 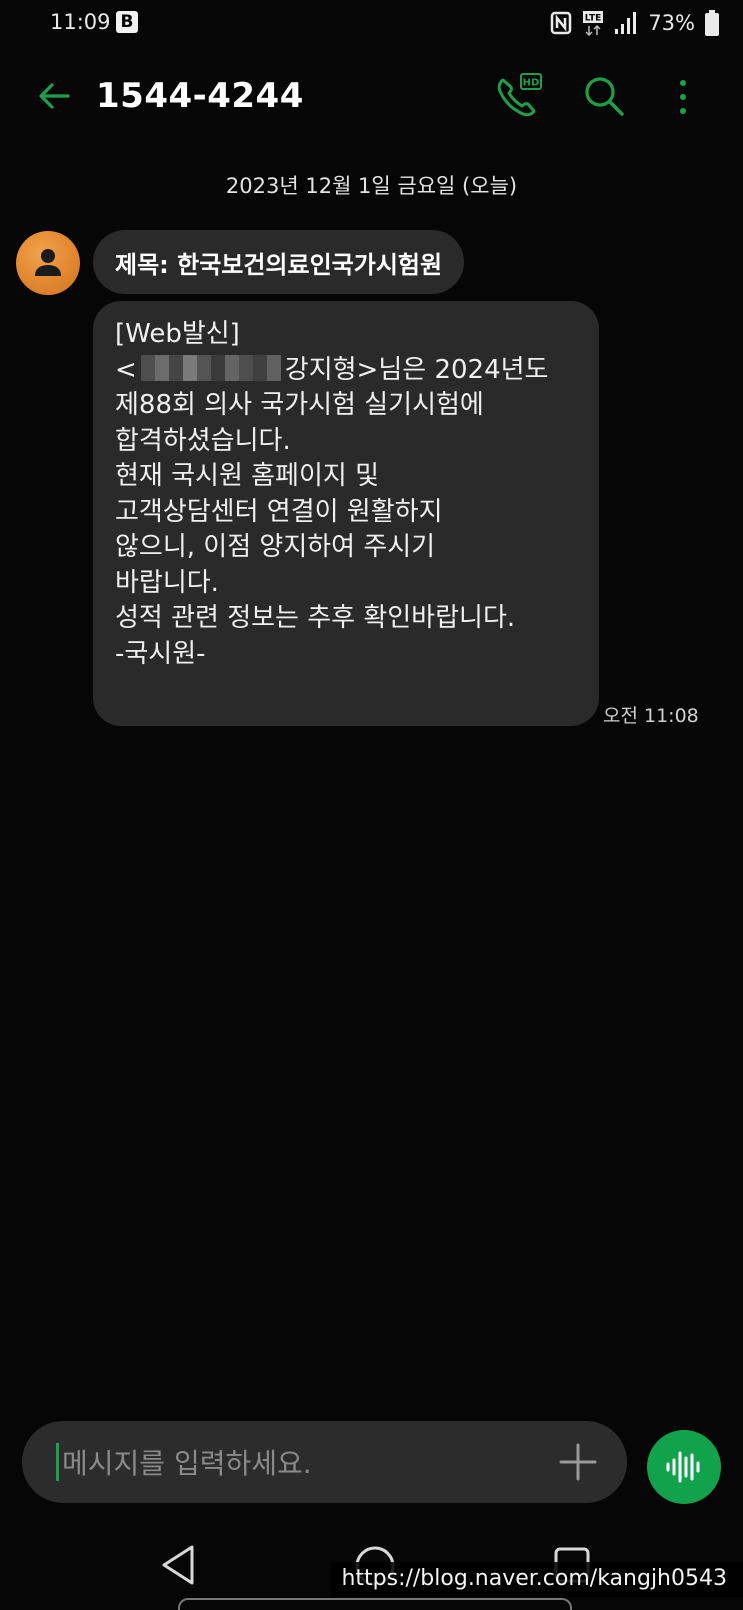 I want to click on plus-icon, so click(x=578, y=1462).